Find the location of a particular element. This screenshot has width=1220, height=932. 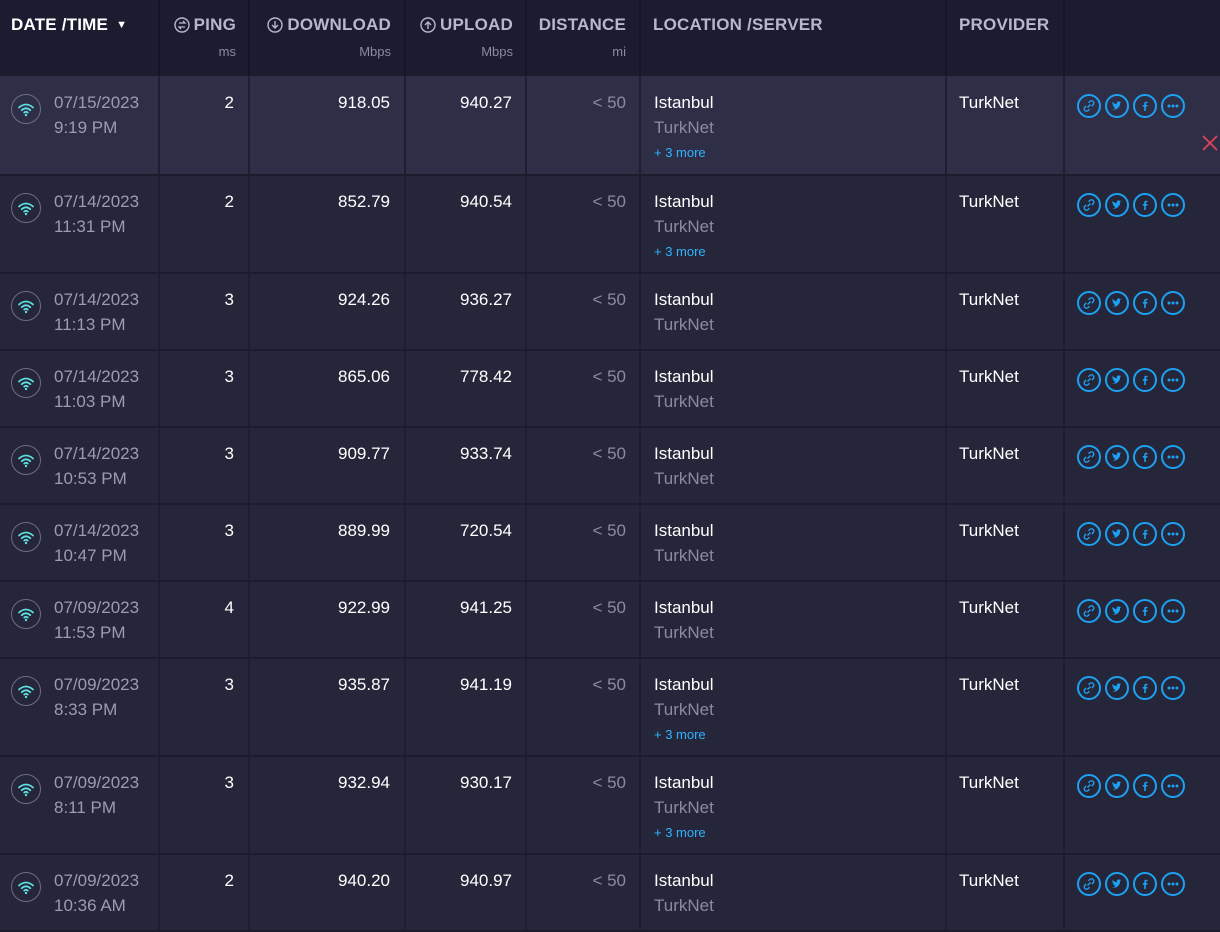

ping-value: 3 is located at coordinates (229, 782).